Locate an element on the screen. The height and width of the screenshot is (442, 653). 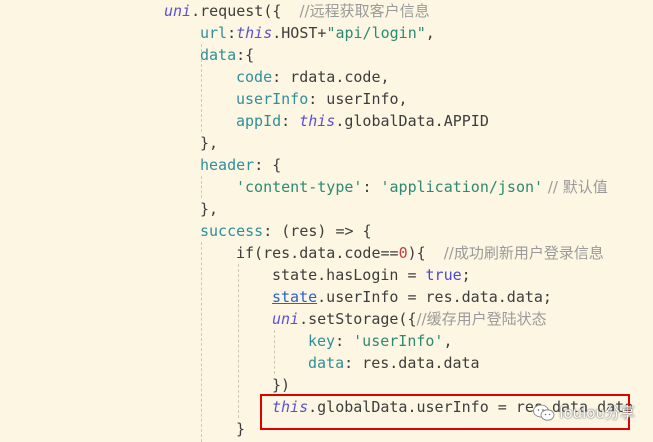
code-token: ){ is located at coordinates (425, 253).